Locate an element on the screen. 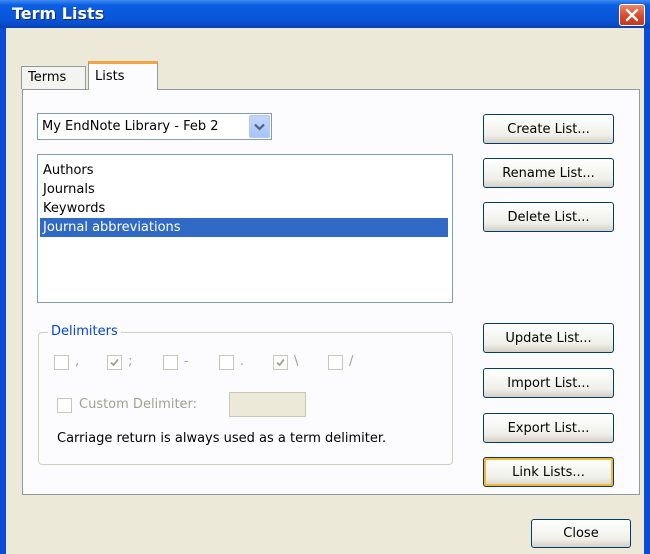 The height and width of the screenshot is (554, 650). list-item: Keywords is located at coordinates (244, 208).